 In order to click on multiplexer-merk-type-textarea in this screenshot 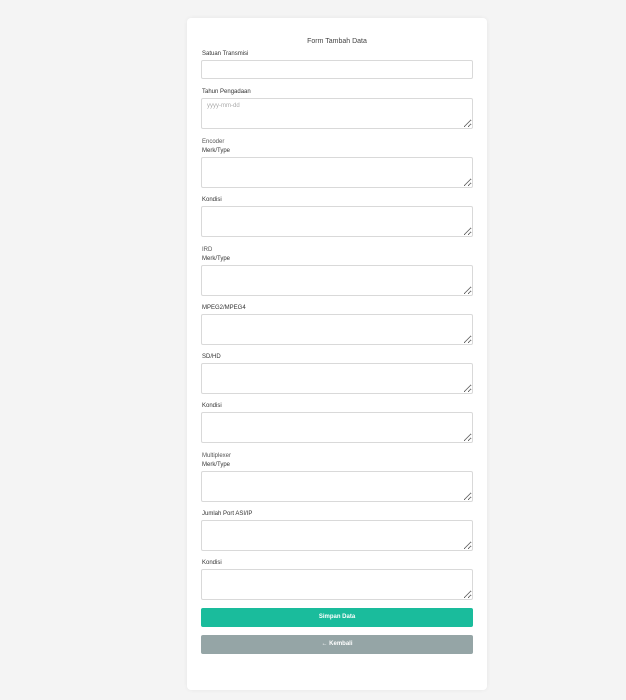, I will do `click(337, 486)`.